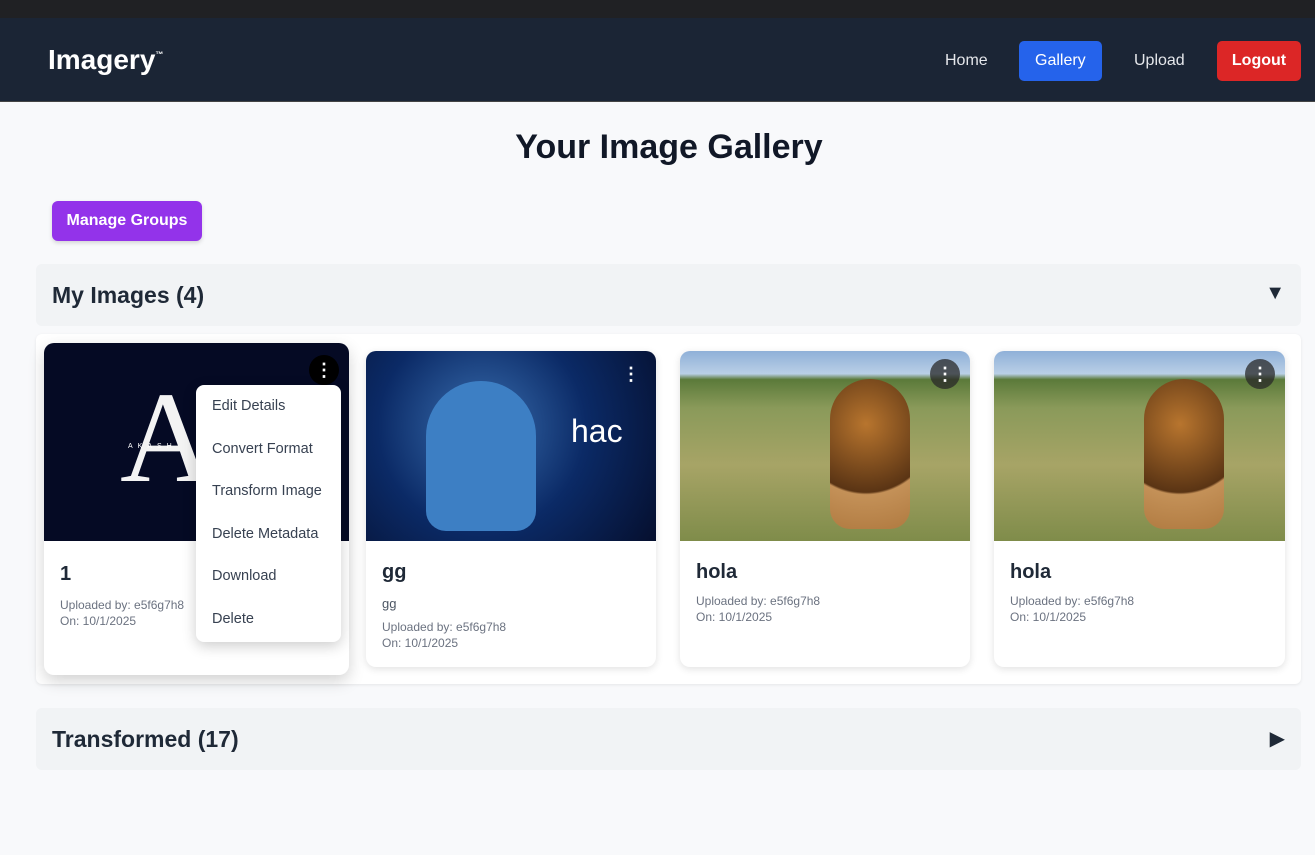  What do you see at coordinates (1259, 61) in the screenshot?
I see `logout-button: Logout` at bounding box center [1259, 61].